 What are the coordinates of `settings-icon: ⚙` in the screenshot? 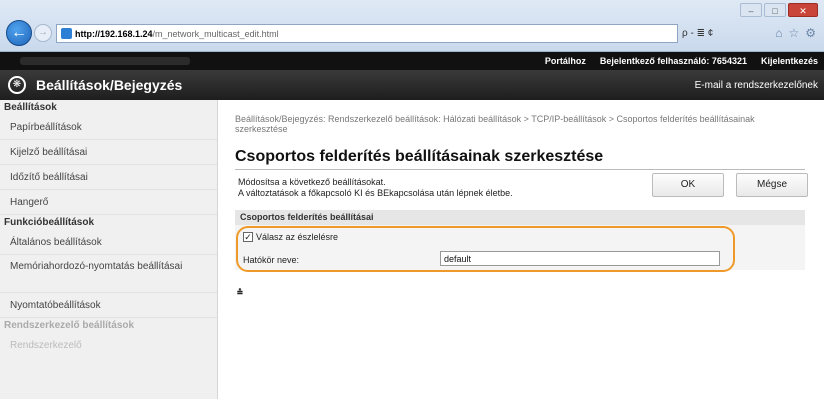 It's located at (810, 33).